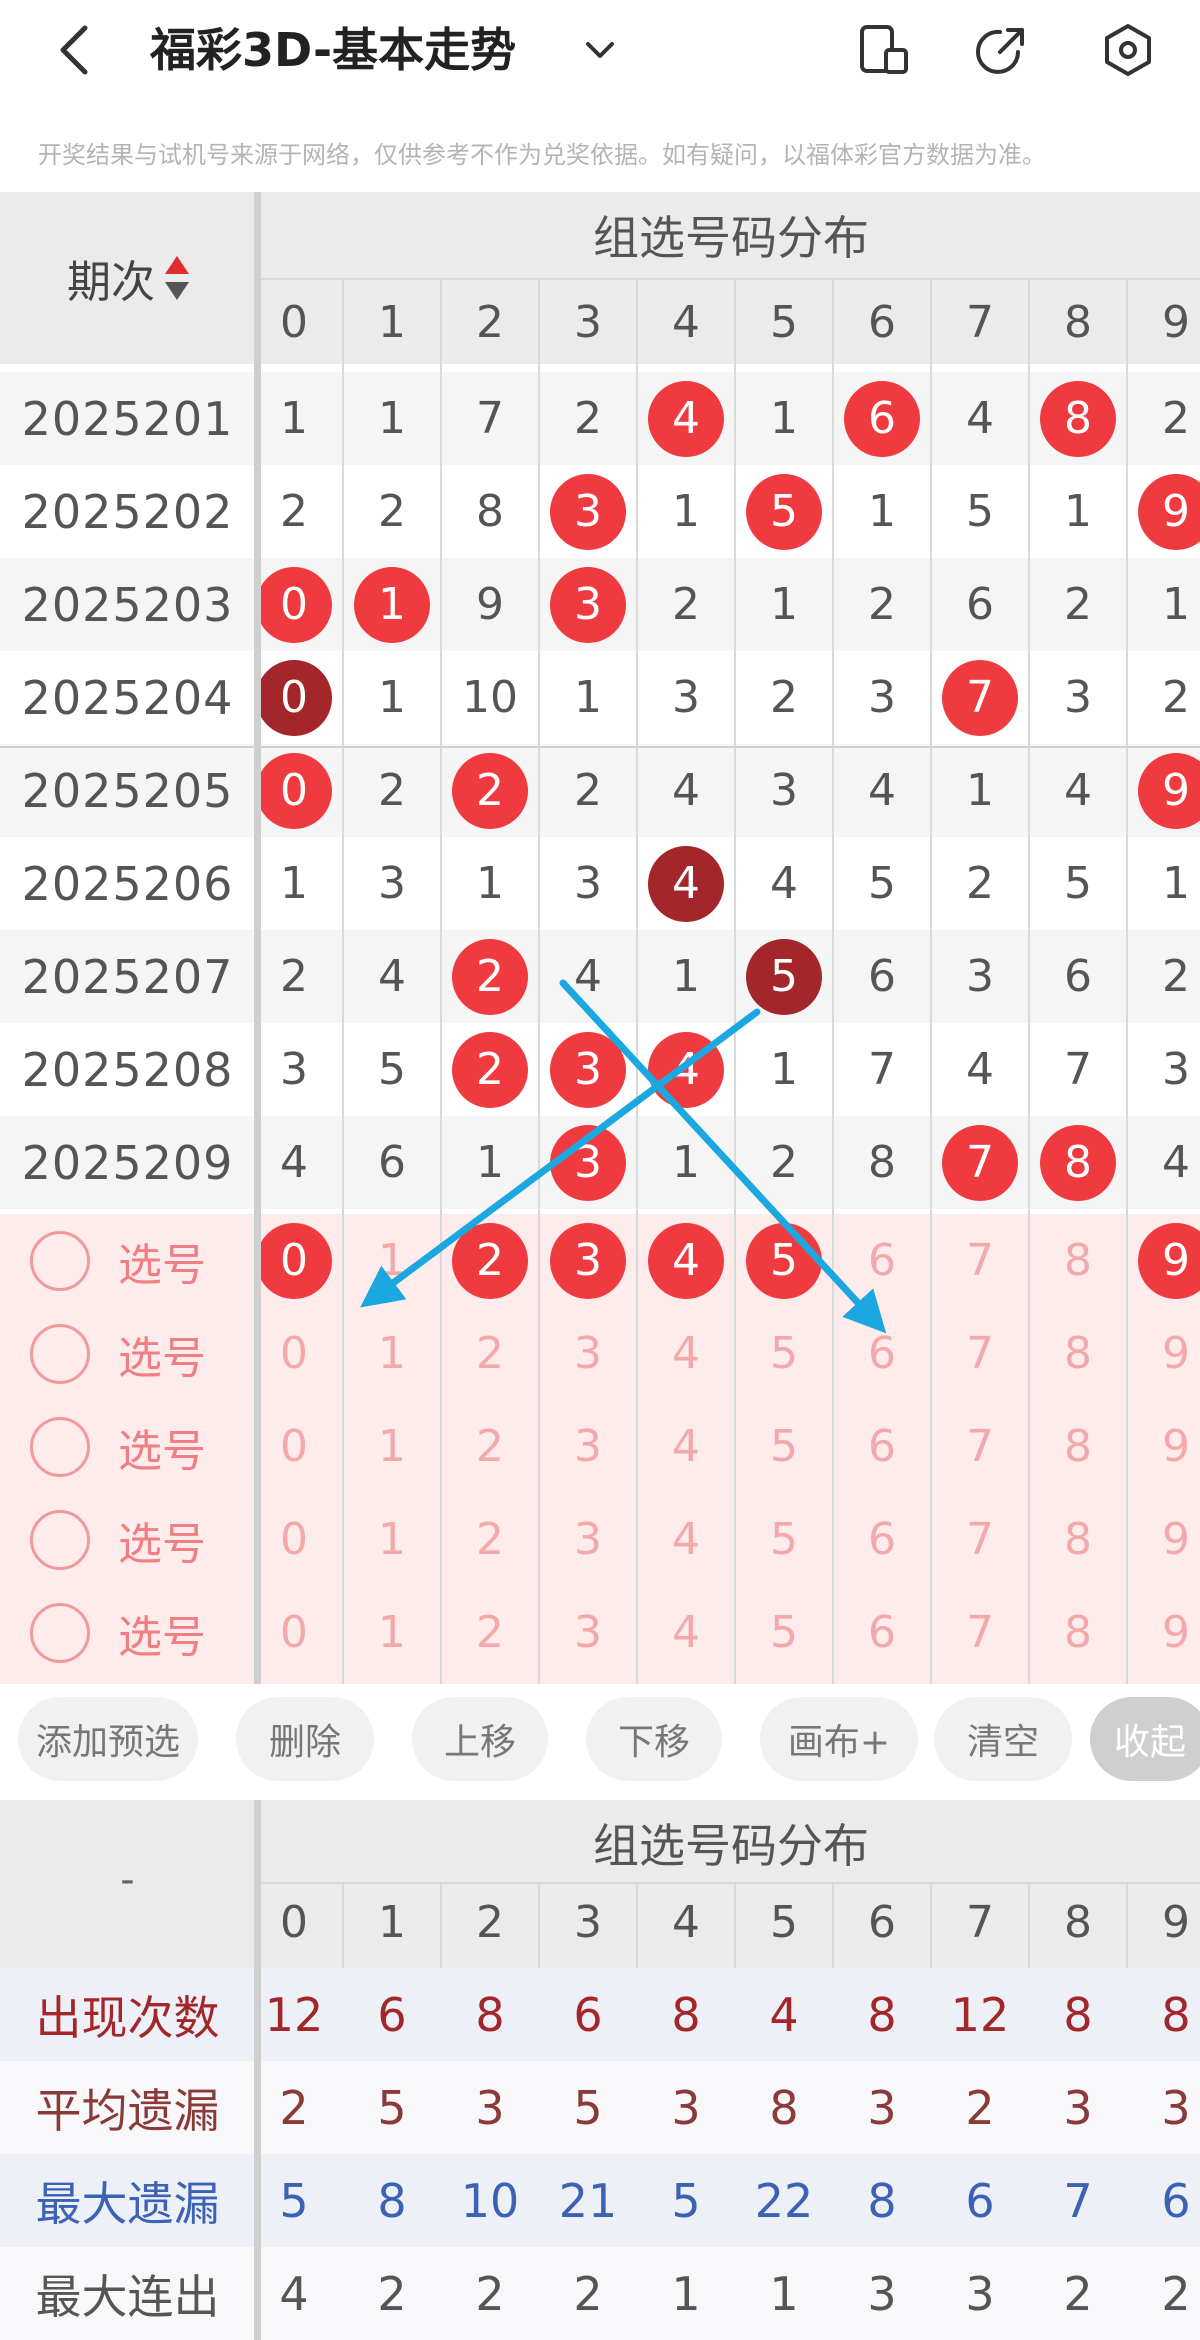  What do you see at coordinates (1128, 50) in the screenshot?
I see `settings-hexagon-icon` at bounding box center [1128, 50].